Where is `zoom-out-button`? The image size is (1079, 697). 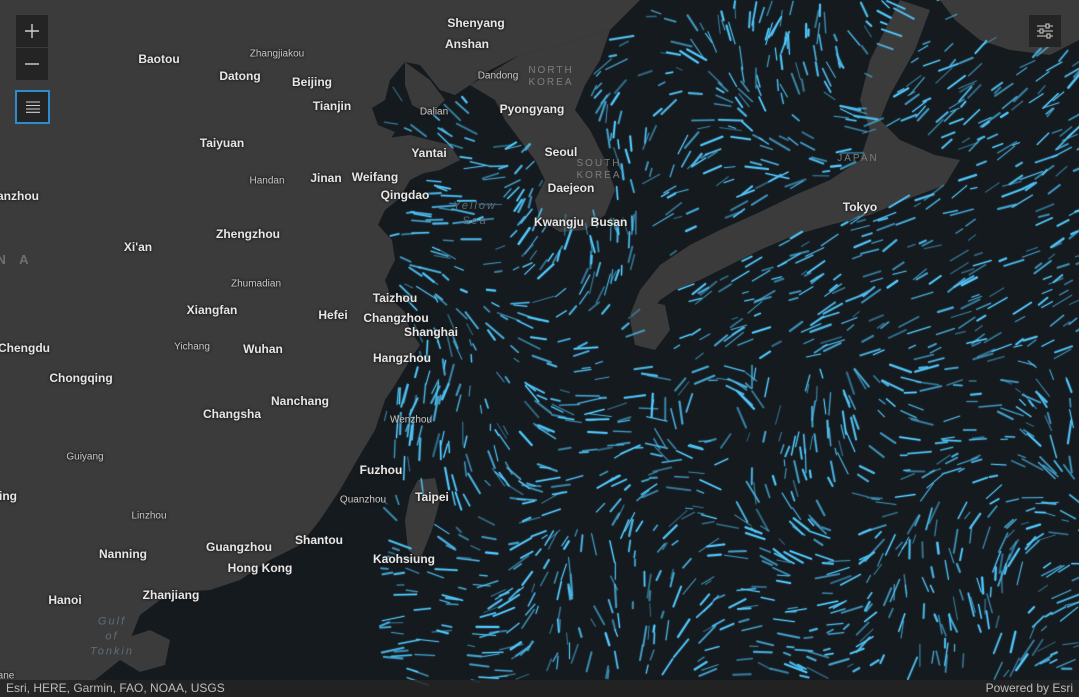 zoom-out-button is located at coordinates (32, 64).